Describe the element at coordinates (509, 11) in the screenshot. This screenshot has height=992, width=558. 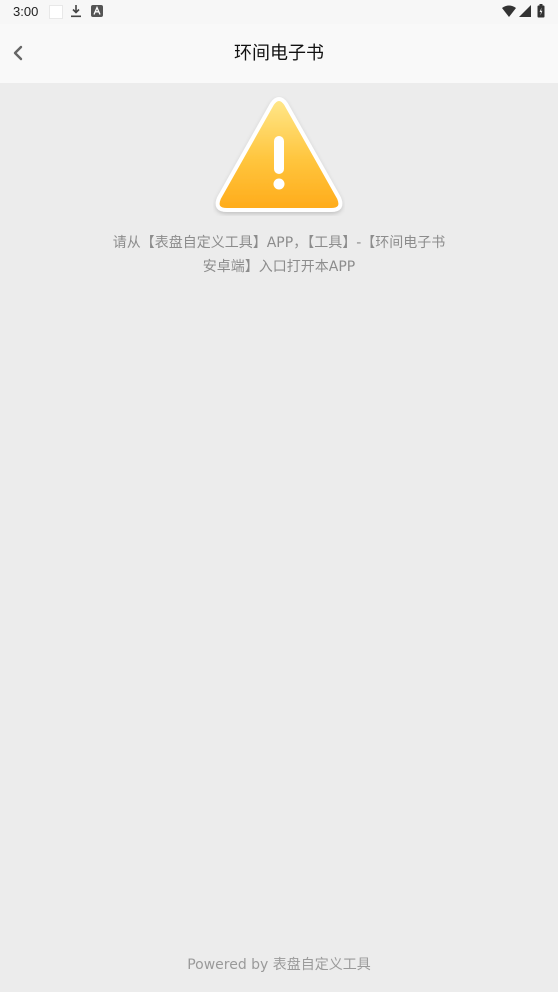
I see `wifi-icon` at that location.